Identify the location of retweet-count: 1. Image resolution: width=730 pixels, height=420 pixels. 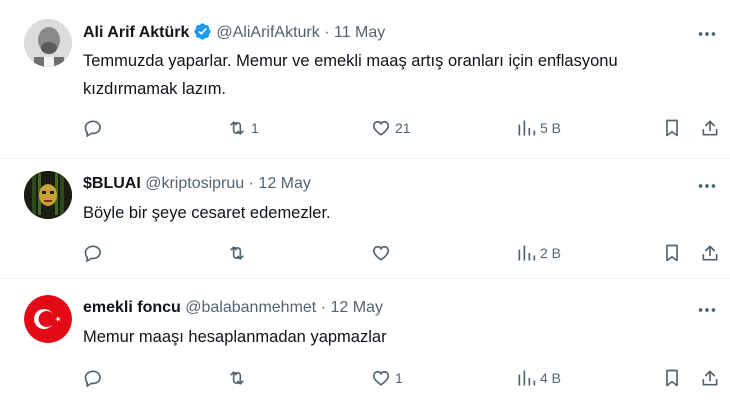
(255, 128).